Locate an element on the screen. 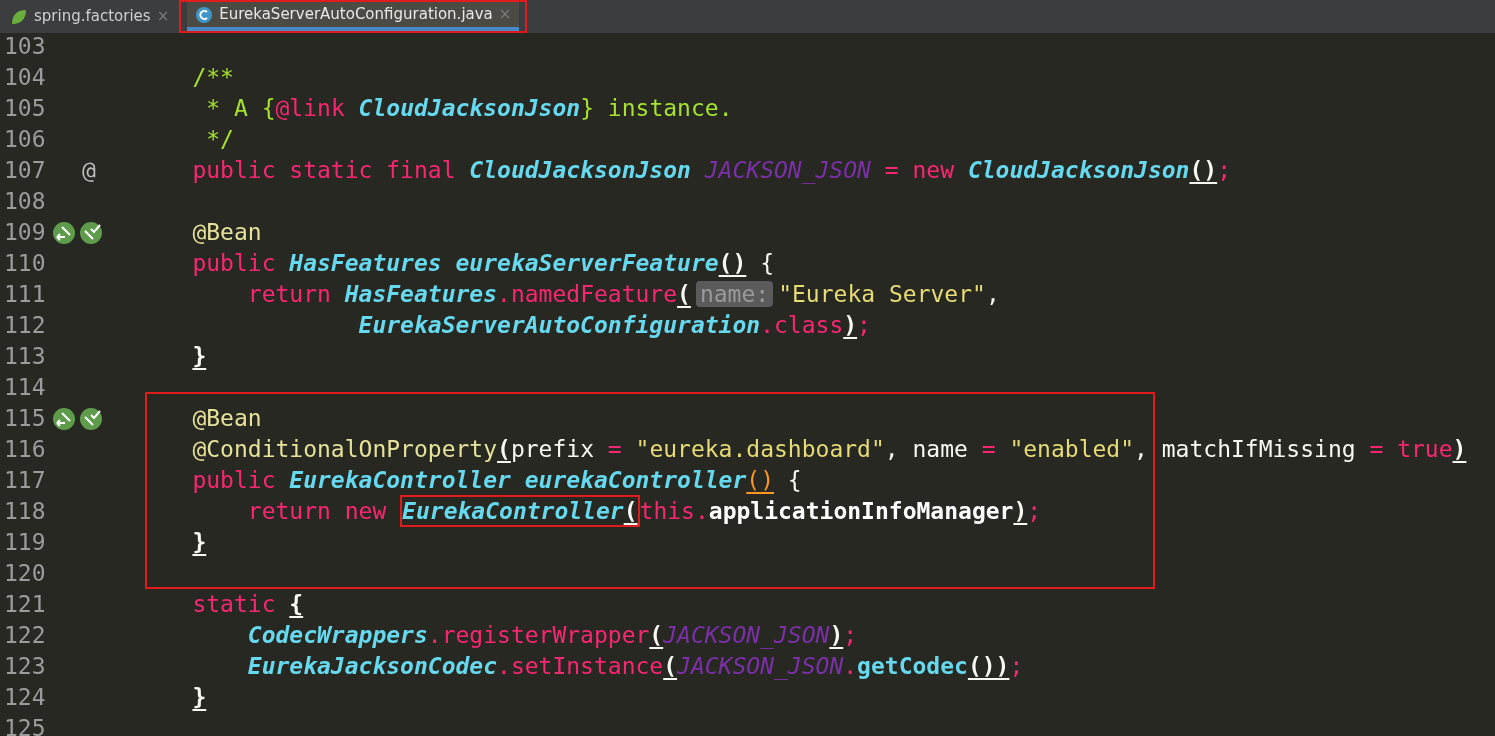 This screenshot has height=736, width=1495. line-number: 105 is located at coordinates (25, 109).